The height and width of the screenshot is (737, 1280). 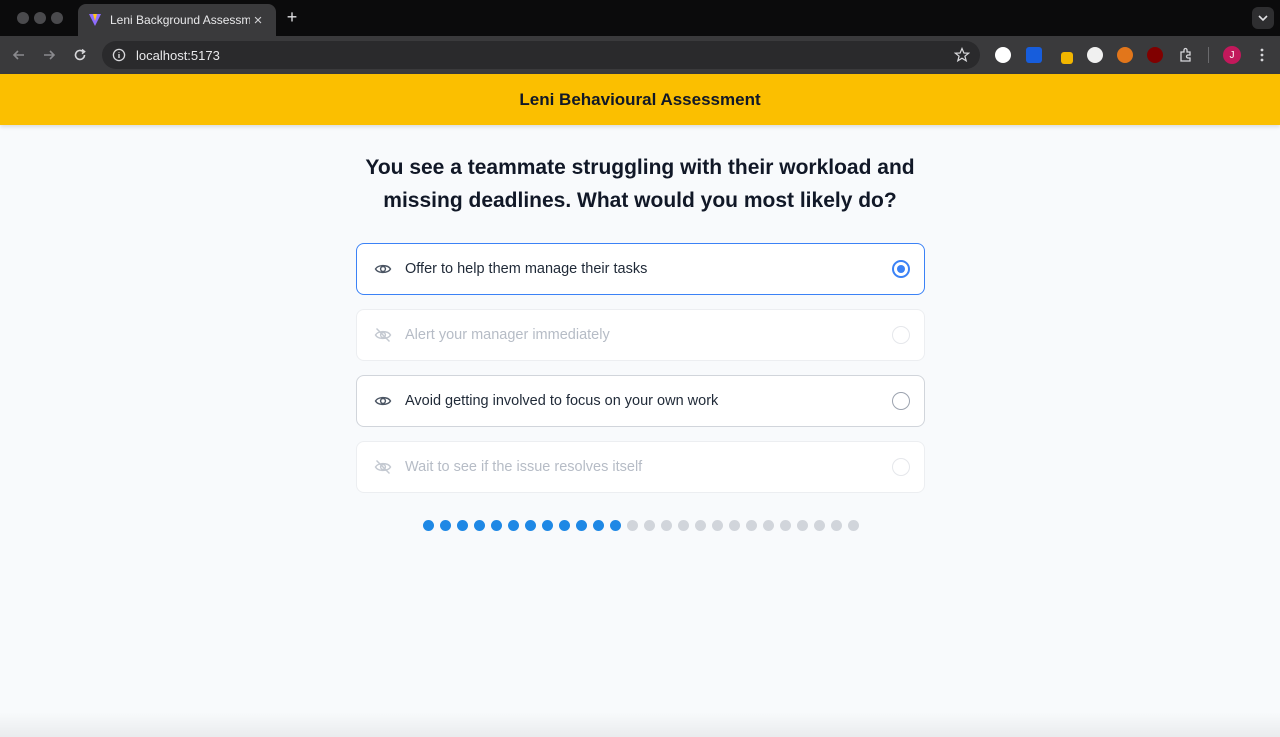 What do you see at coordinates (1095, 55) in the screenshot?
I see `extension-ball-icon` at bounding box center [1095, 55].